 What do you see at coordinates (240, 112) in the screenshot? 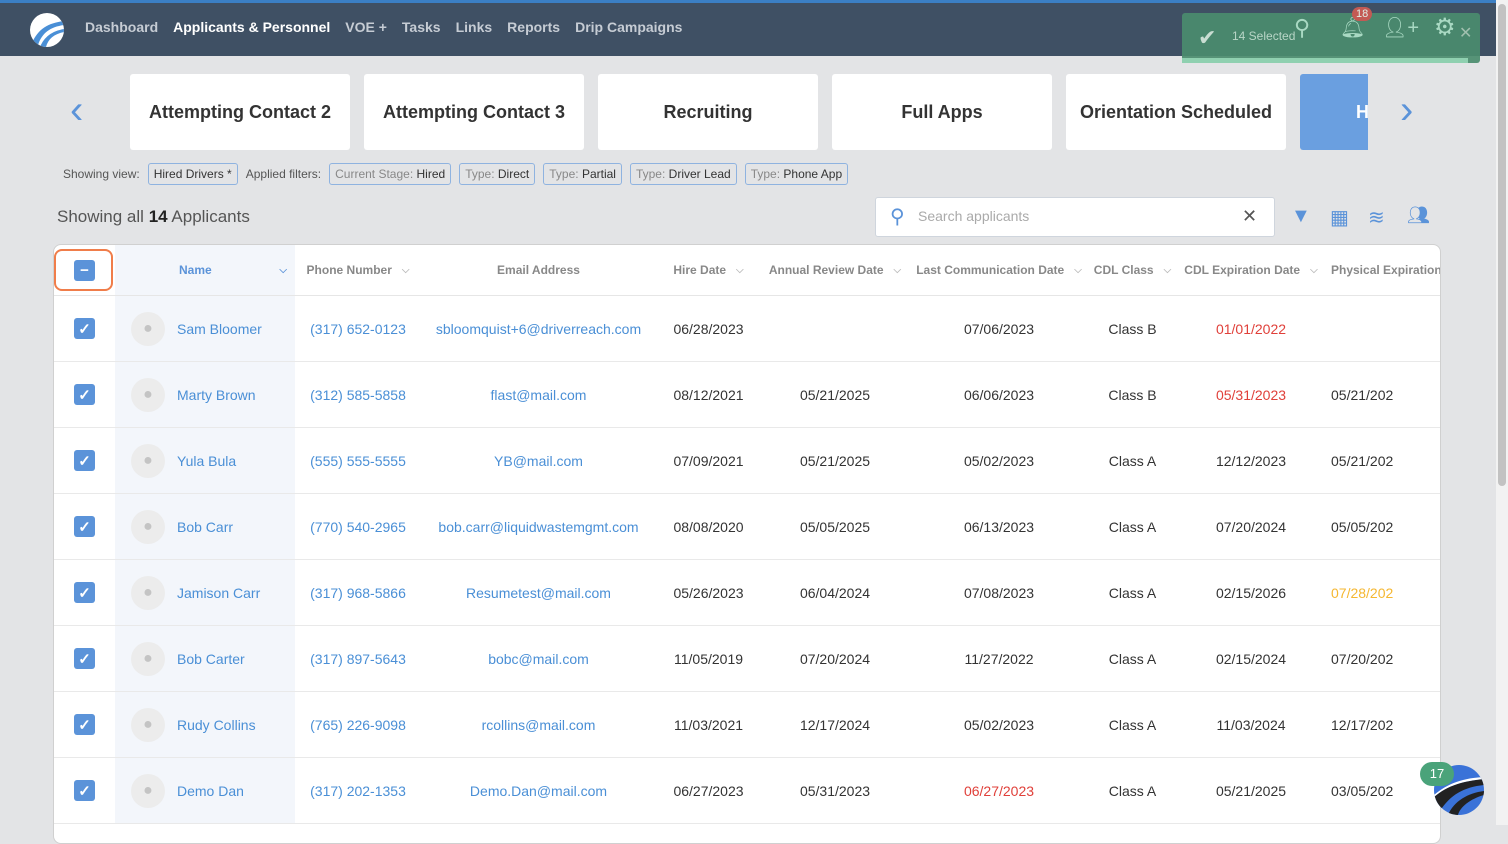
I see `stage-card: Attempting Contact 2` at bounding box center [240, 112].